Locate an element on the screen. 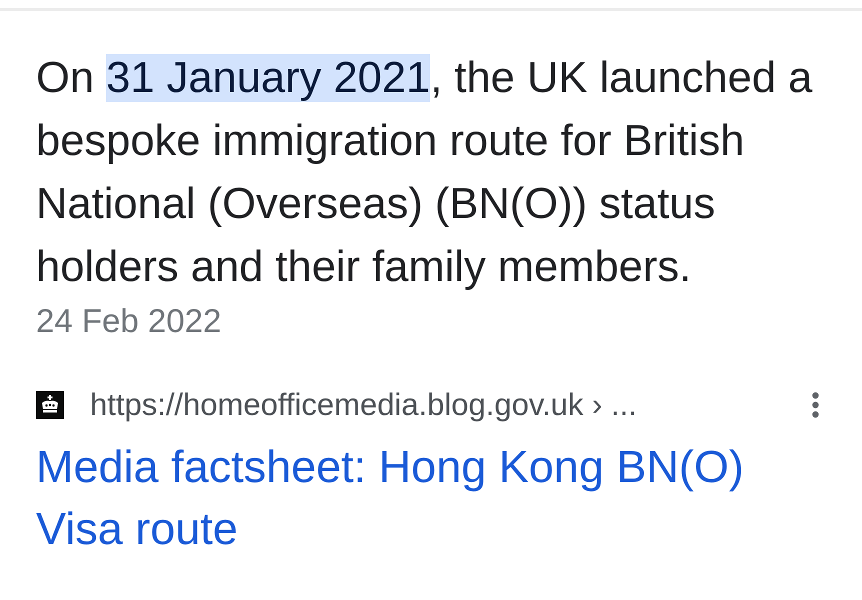  date-text: 24 Feb 2022 is located at coordinates (129, 321).